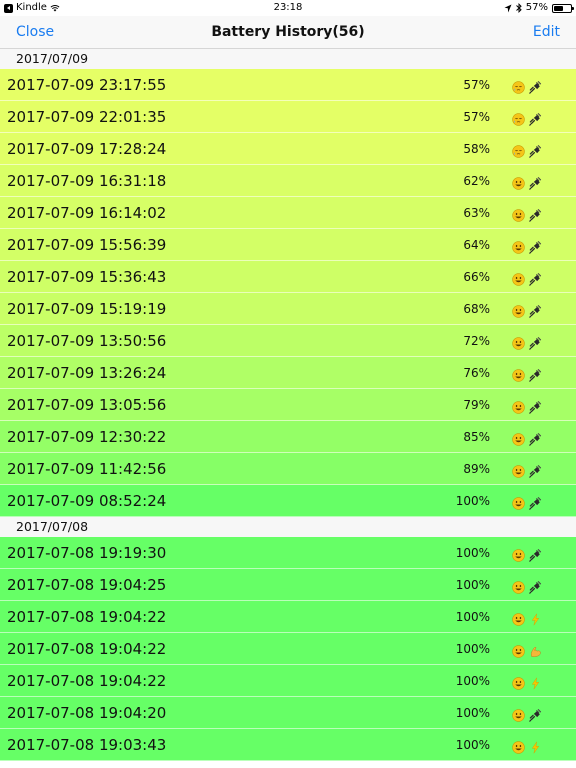 Image resolution: width=576 pixels, height=768 pixels. I want to click on history-row: 2017-07-09 16:14:02 63%, so click(288, 213).